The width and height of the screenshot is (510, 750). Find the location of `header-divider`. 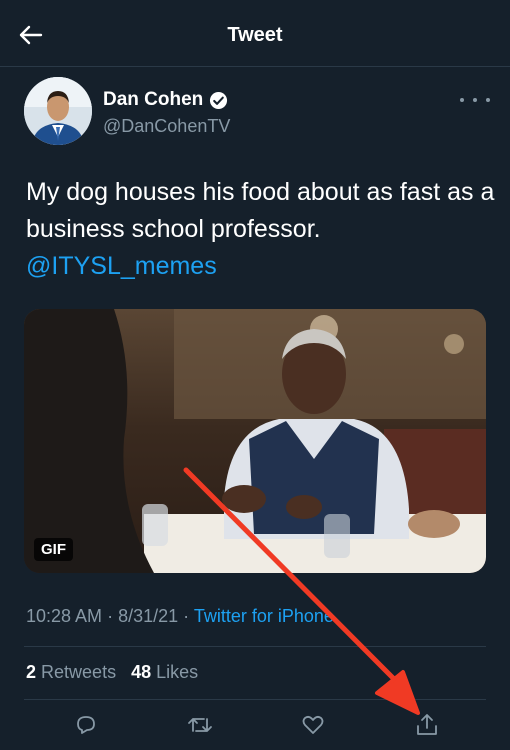

header-divider is located at coordinates (255, 66).